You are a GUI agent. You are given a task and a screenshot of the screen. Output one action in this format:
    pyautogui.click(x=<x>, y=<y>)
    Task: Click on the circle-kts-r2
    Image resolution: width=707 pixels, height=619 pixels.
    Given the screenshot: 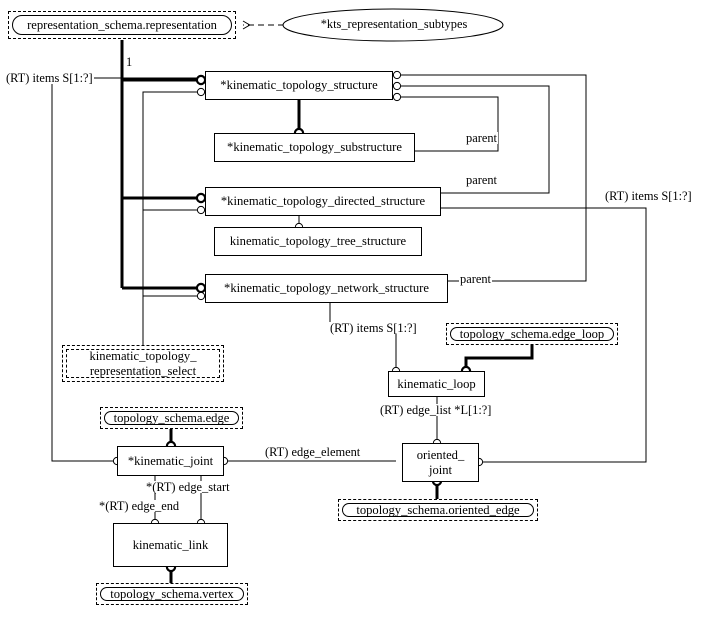 What is the action you would take?
    pyautogui.click(x=397, y=86)
    